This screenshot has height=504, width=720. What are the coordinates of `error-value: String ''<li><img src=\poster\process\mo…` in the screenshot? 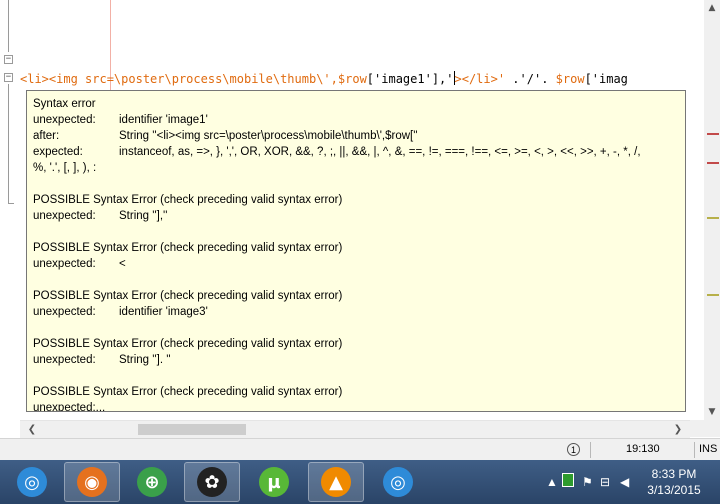 It's located at (268, 136).